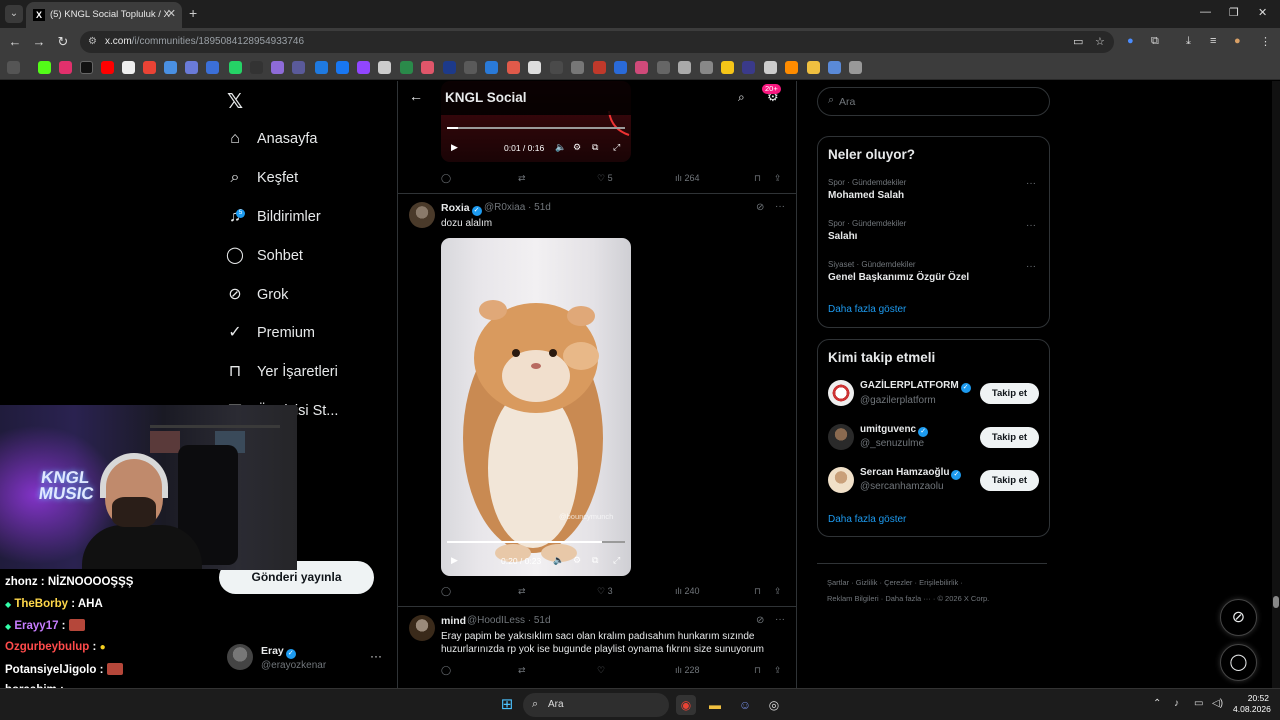 Image resolution: width=1280 pixels, height=720 pixels. Describe the element at coordinates (757, 591) in the screenshot. I see `bookmark-icon: ⊓` at that location.